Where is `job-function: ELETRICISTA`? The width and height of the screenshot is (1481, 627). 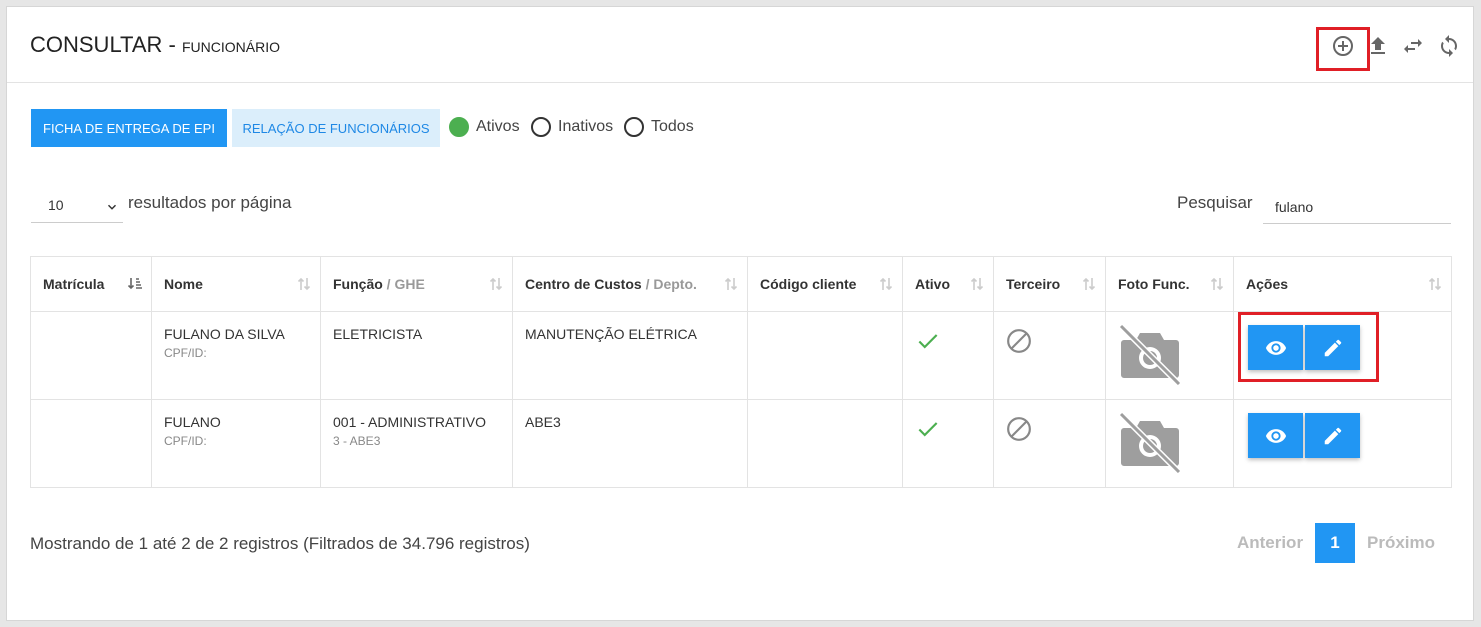 job-function: ELETRICISTA is located at coordinates (378, 334).